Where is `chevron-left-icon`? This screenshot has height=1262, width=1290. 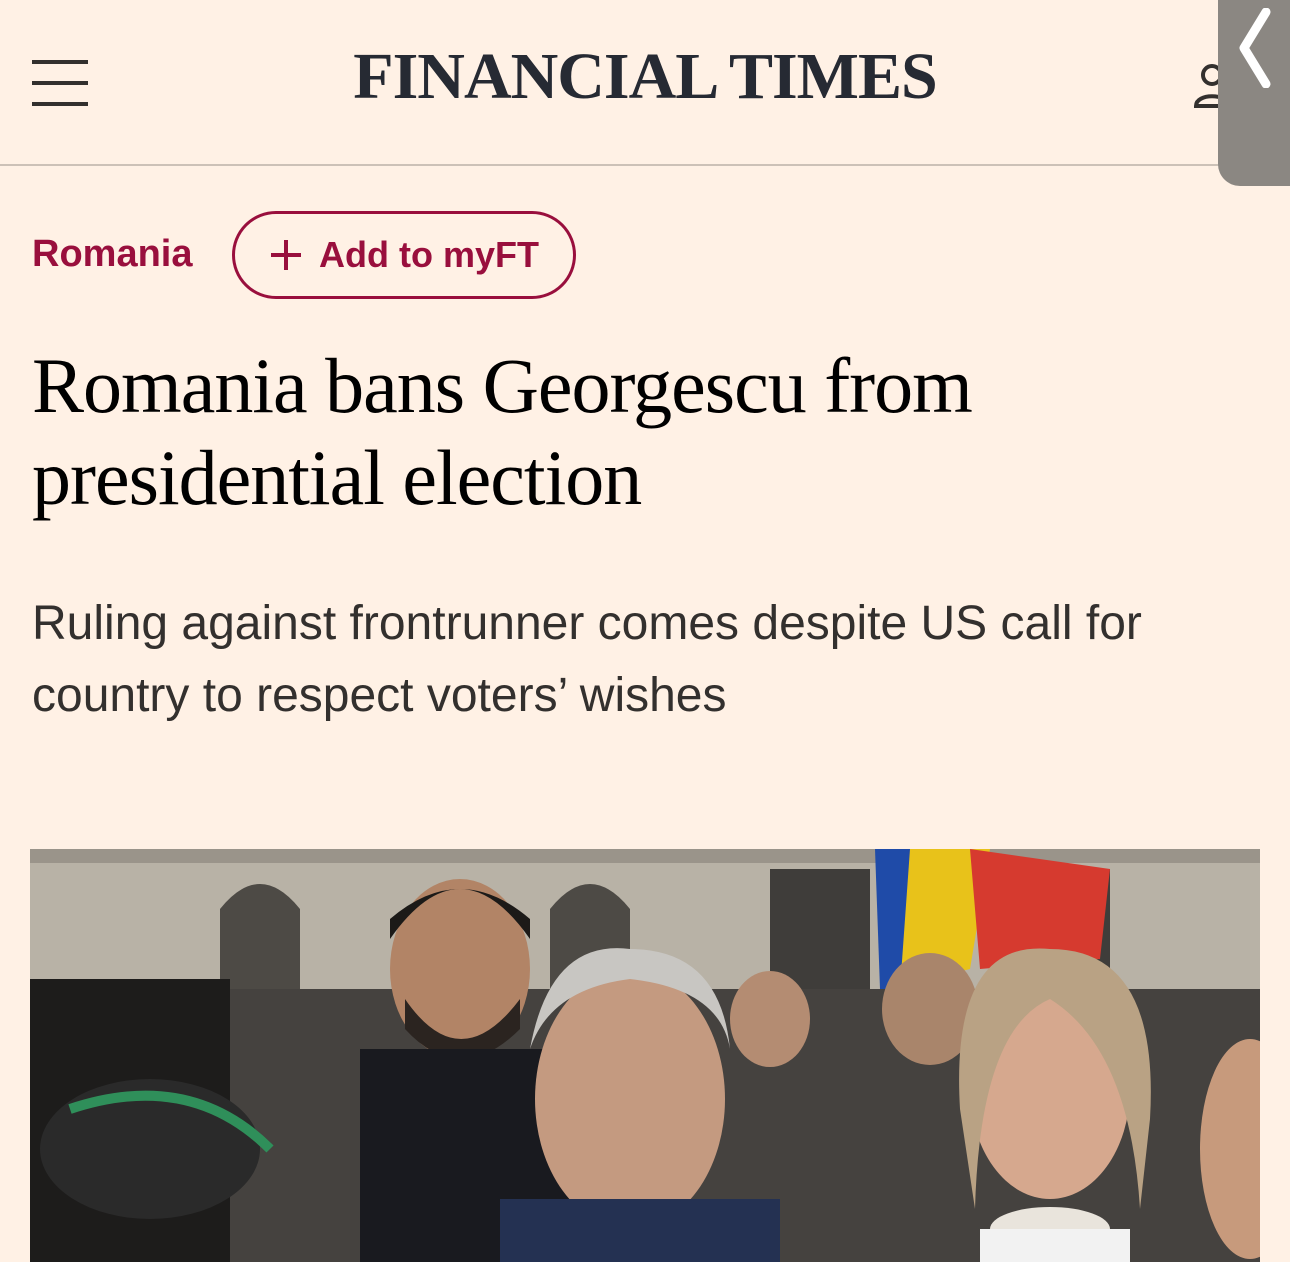 chevron-left-icon is located at coordinates (1255, 48).